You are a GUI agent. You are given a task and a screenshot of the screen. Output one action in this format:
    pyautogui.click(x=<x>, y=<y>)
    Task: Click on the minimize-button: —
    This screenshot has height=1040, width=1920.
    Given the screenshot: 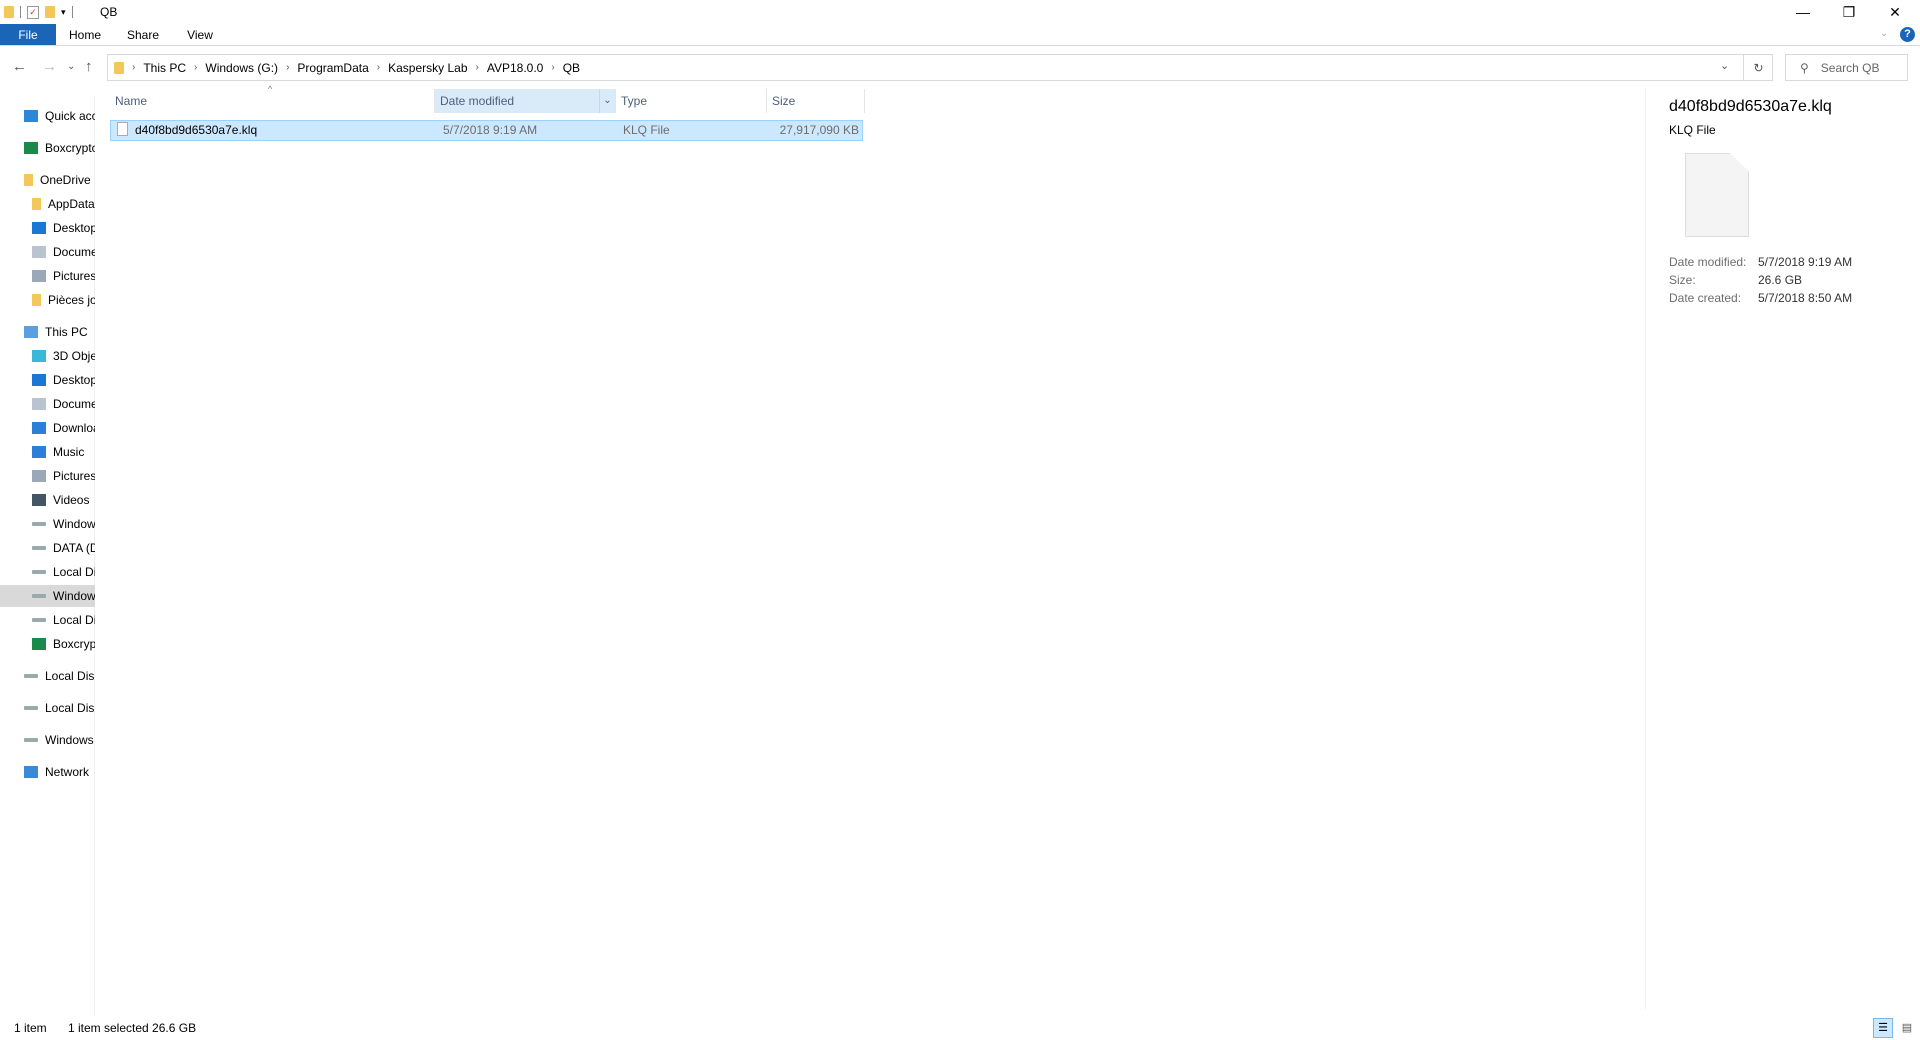 What is the action you would take?
    pyautogui.click(x=1803, y=12)
    